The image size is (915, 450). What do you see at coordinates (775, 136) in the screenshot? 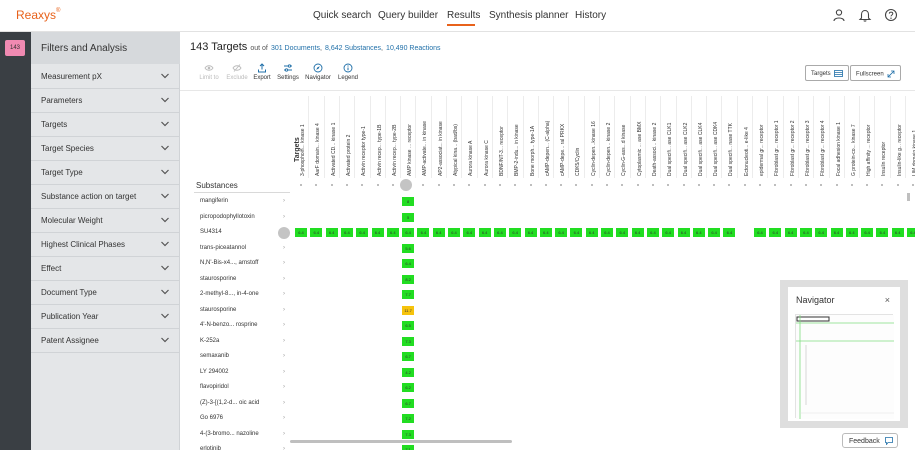
I see `target-column-header: Fibroblast gr... receptor 1` at bounding box center [775, 136].